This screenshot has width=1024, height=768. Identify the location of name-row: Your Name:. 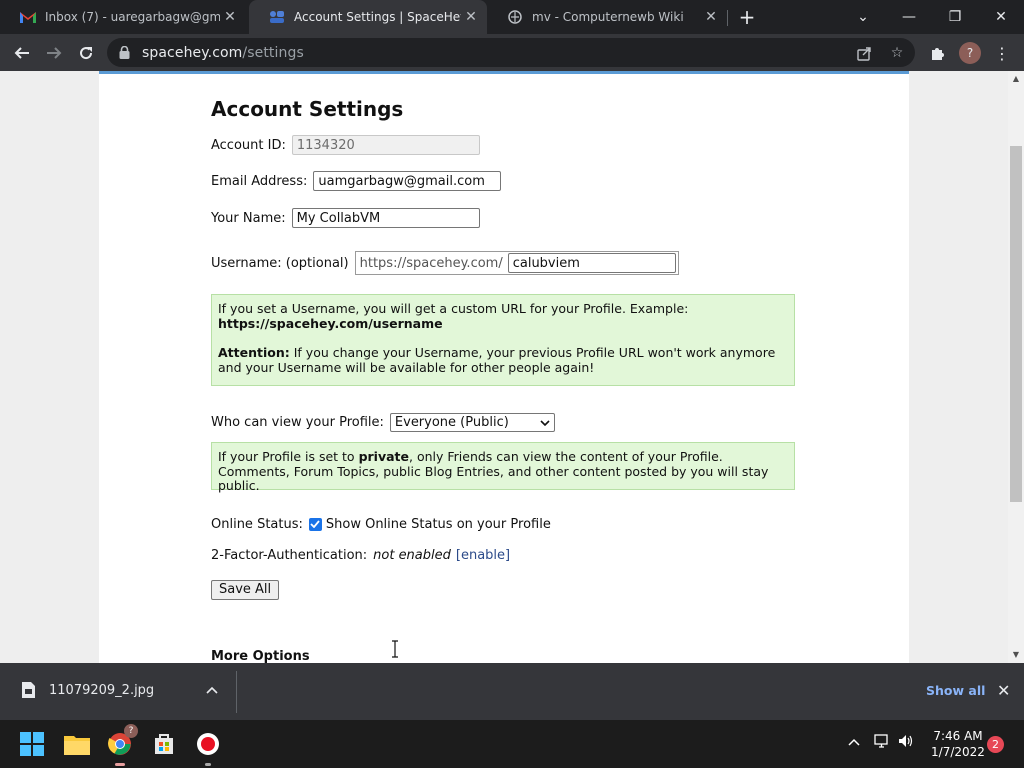
(345, 218).